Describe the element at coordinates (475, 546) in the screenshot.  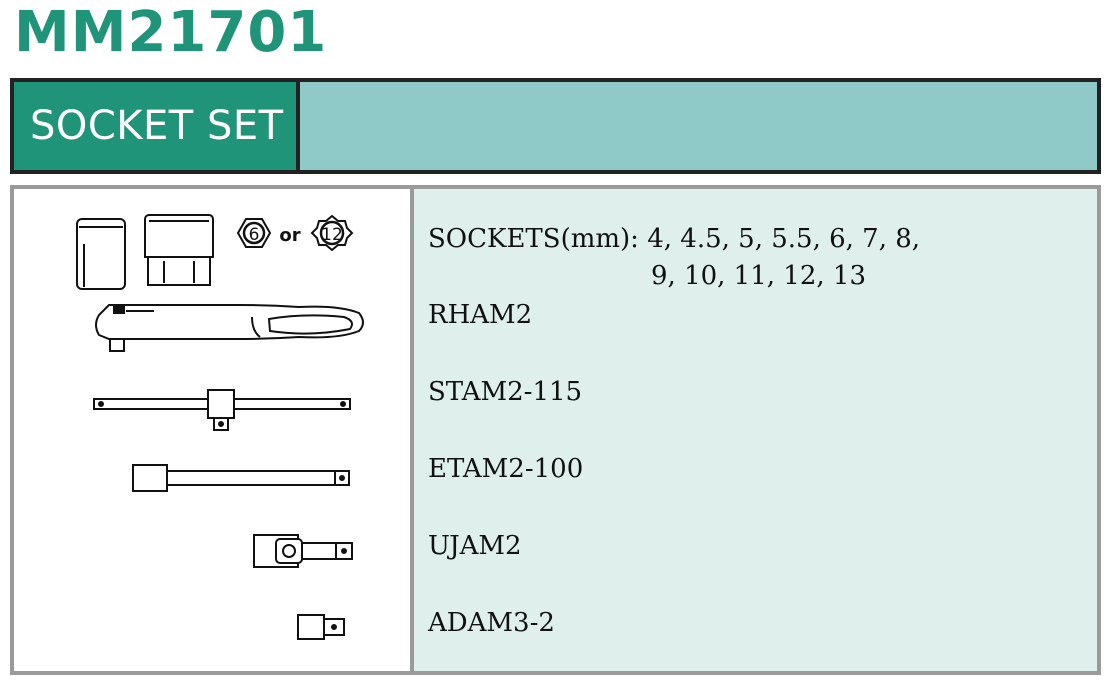
I see `list-item-universal-joint: UJAM2` at that location.